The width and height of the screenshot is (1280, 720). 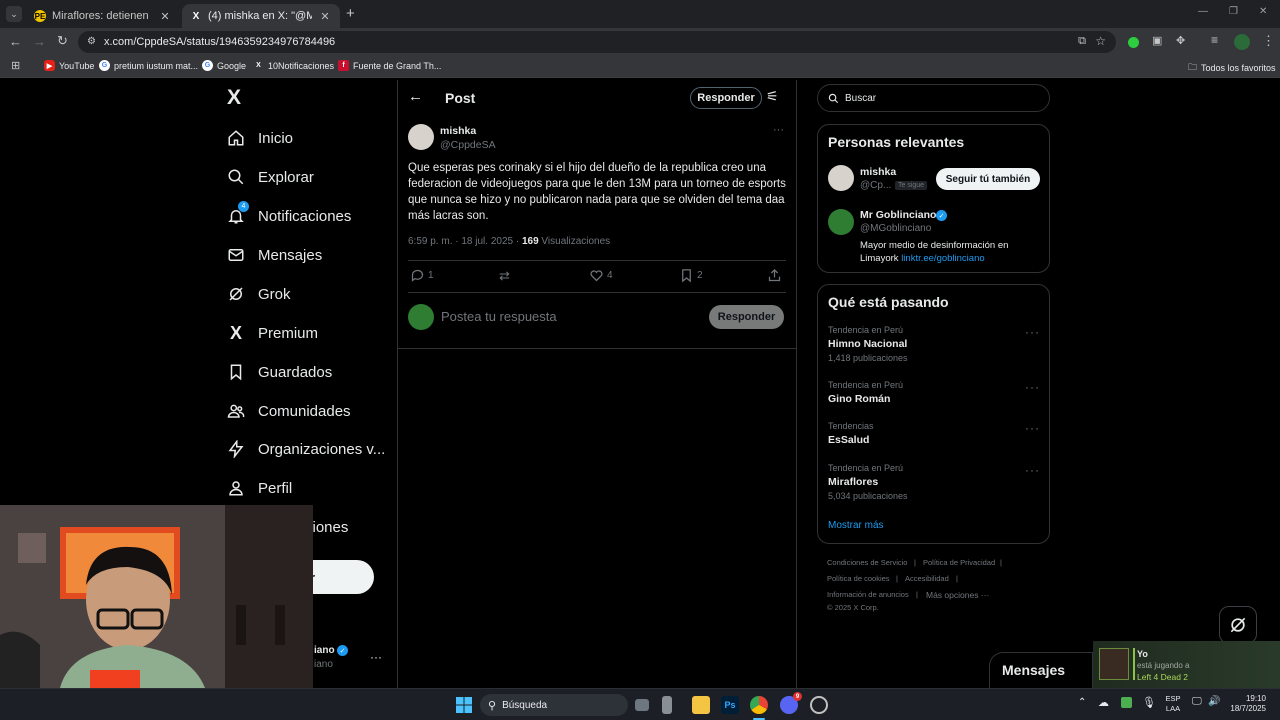 What do you see at coordinates (933, 98) in the screenshot?
I see `search-box: Buscar` at bounding box center [933, 98].